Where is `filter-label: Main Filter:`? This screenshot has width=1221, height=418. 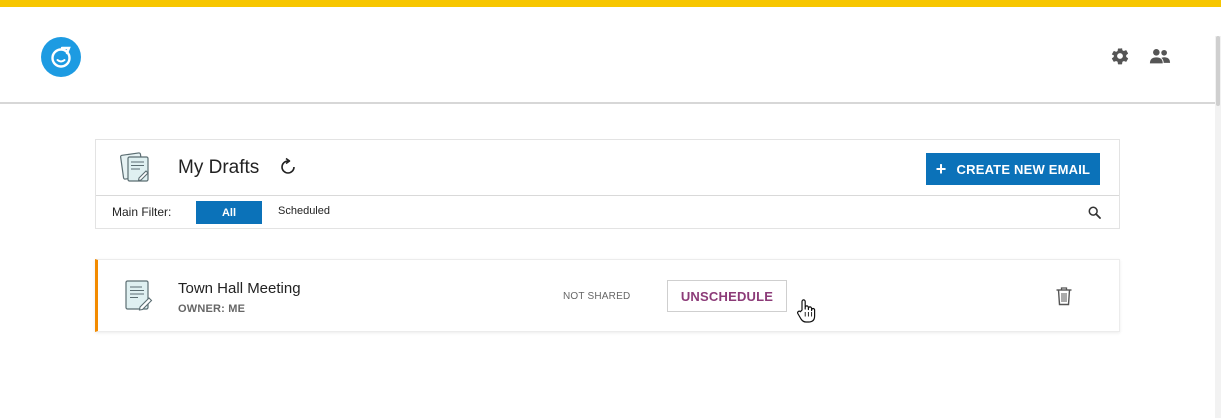
filter-label: Main Filter: is located at coordinates (142, 212).